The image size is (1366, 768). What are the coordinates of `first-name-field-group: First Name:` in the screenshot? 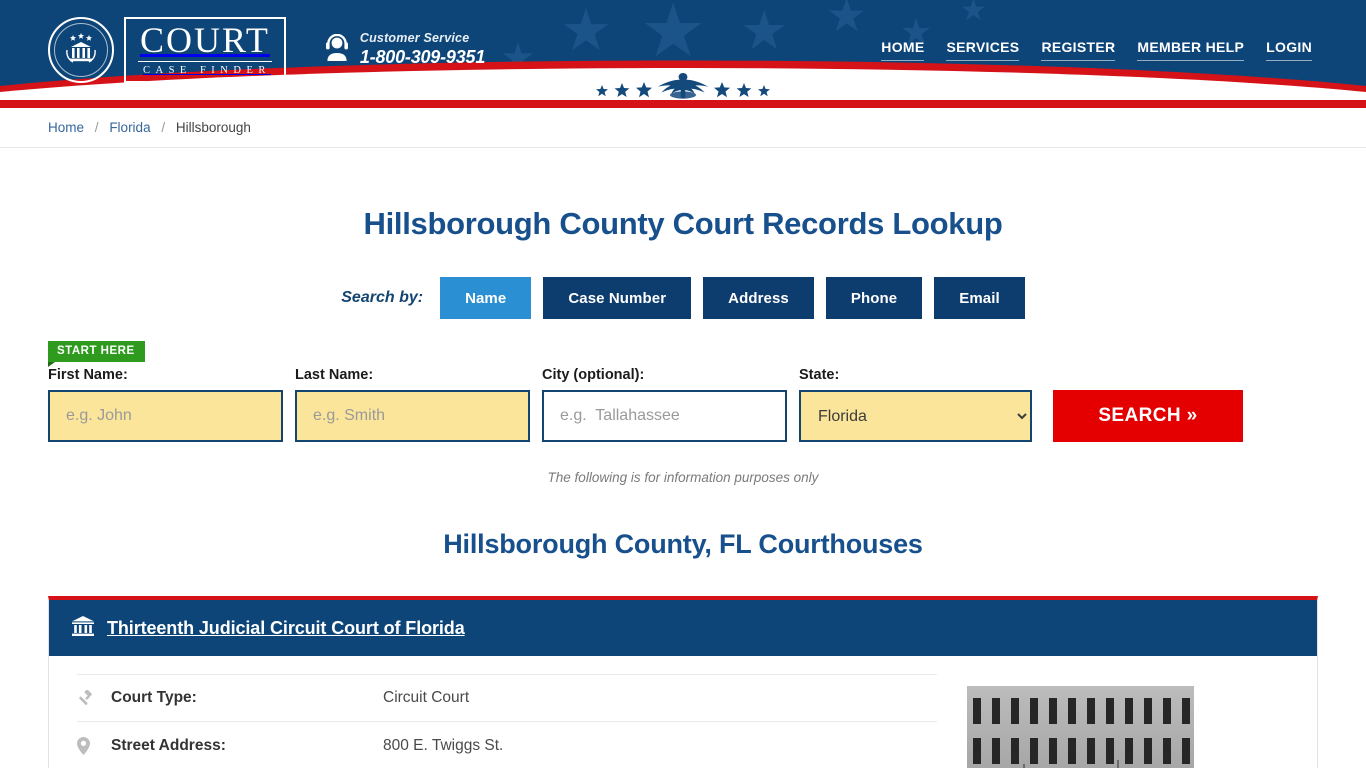 It's located at (165, 404).